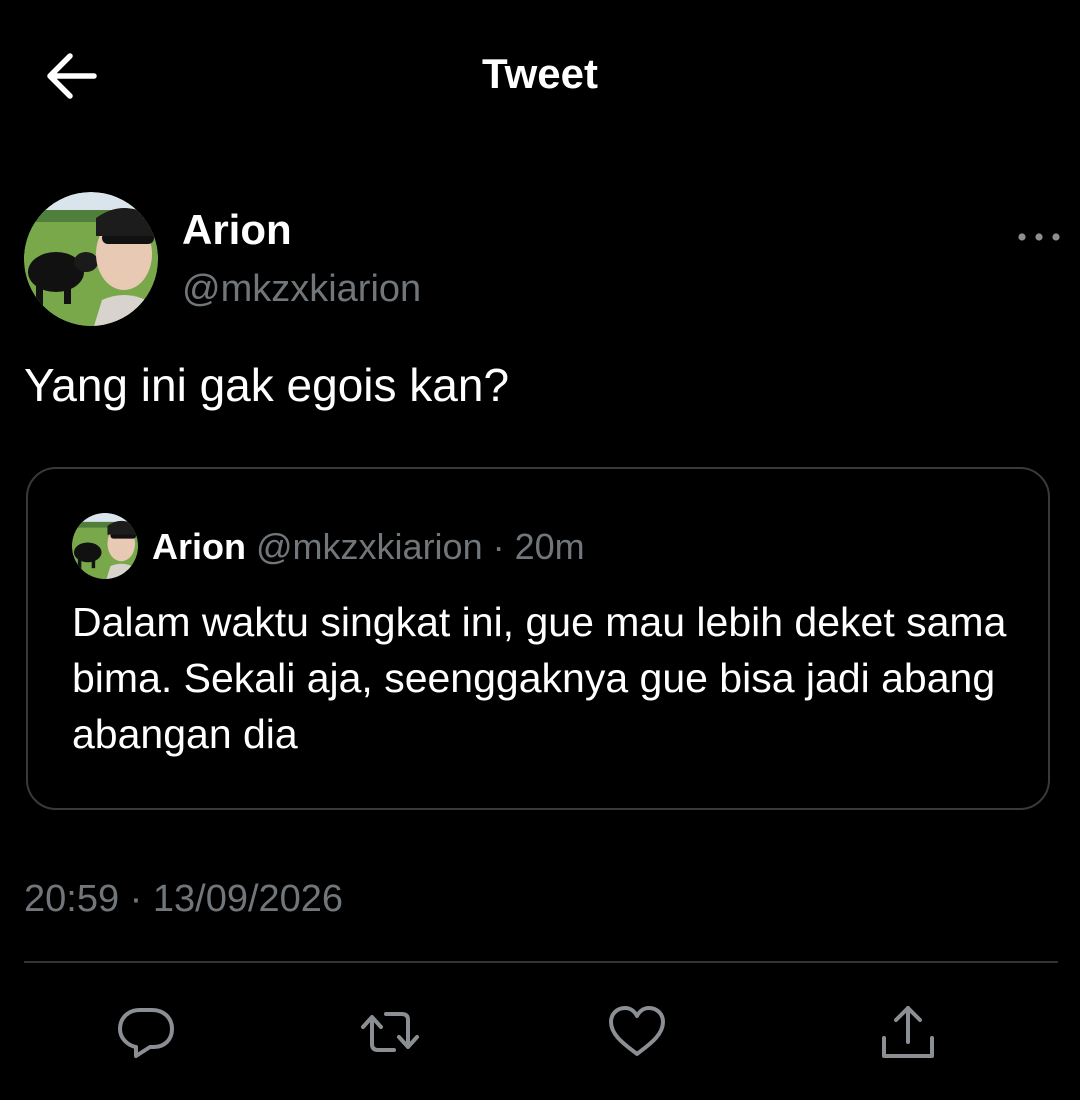 The width and height of the screenshot is (1080, 1100). I want to click on avatar, so click(91, 259).